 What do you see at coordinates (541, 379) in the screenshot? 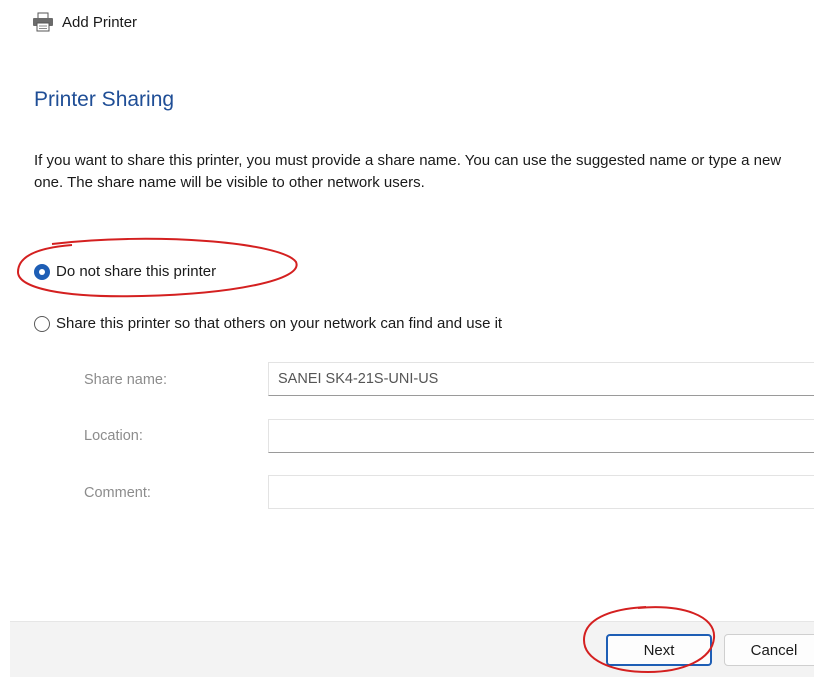
I see `share-name-field: SANEI SK4-21S-UNI-US` at bounding box center [541, 379].